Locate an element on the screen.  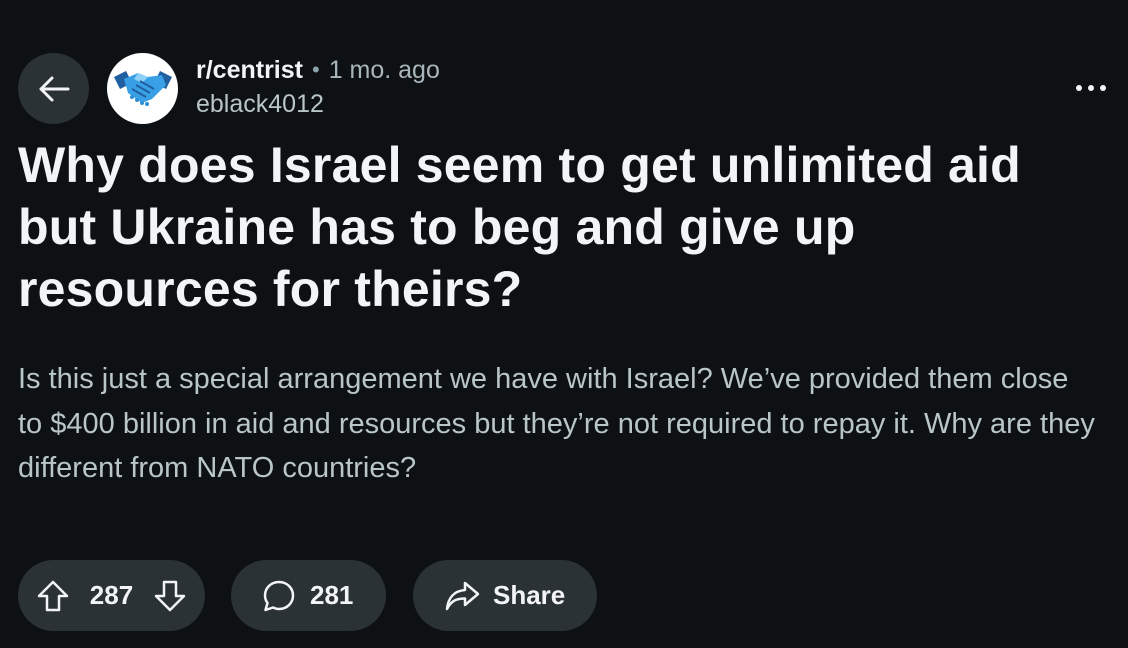
subreddit-link: r/centrist is located at coordinates (249, 70).